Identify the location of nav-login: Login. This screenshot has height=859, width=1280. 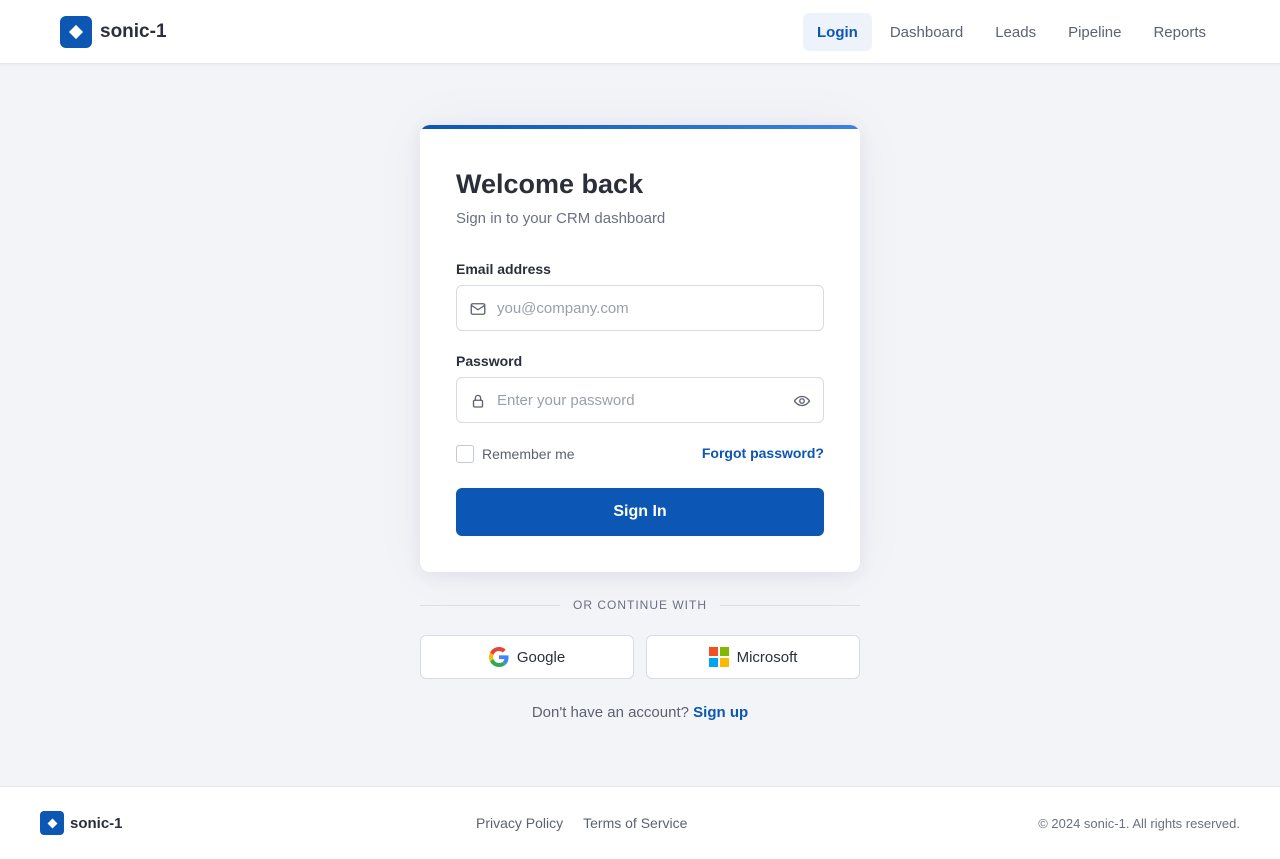
(837, 32).